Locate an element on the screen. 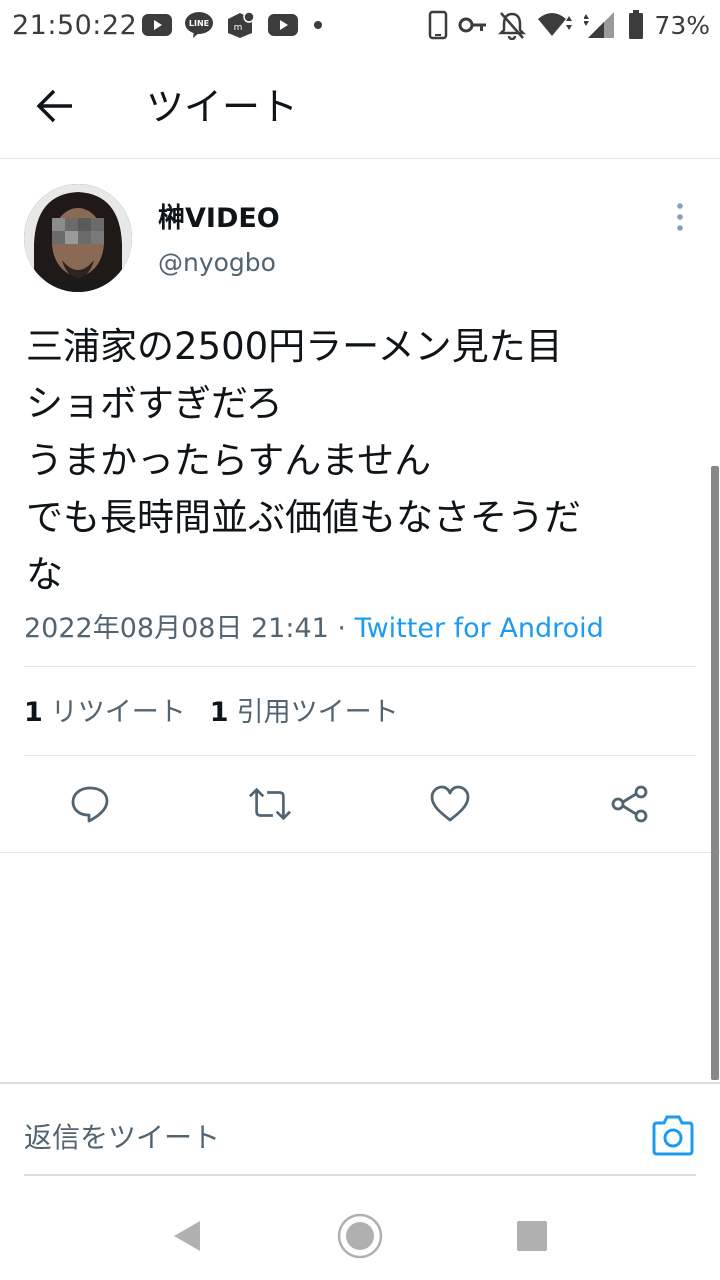 This screenshot has width=720, height=1280. line-icon: LINE is located at coordinates (199, 25).